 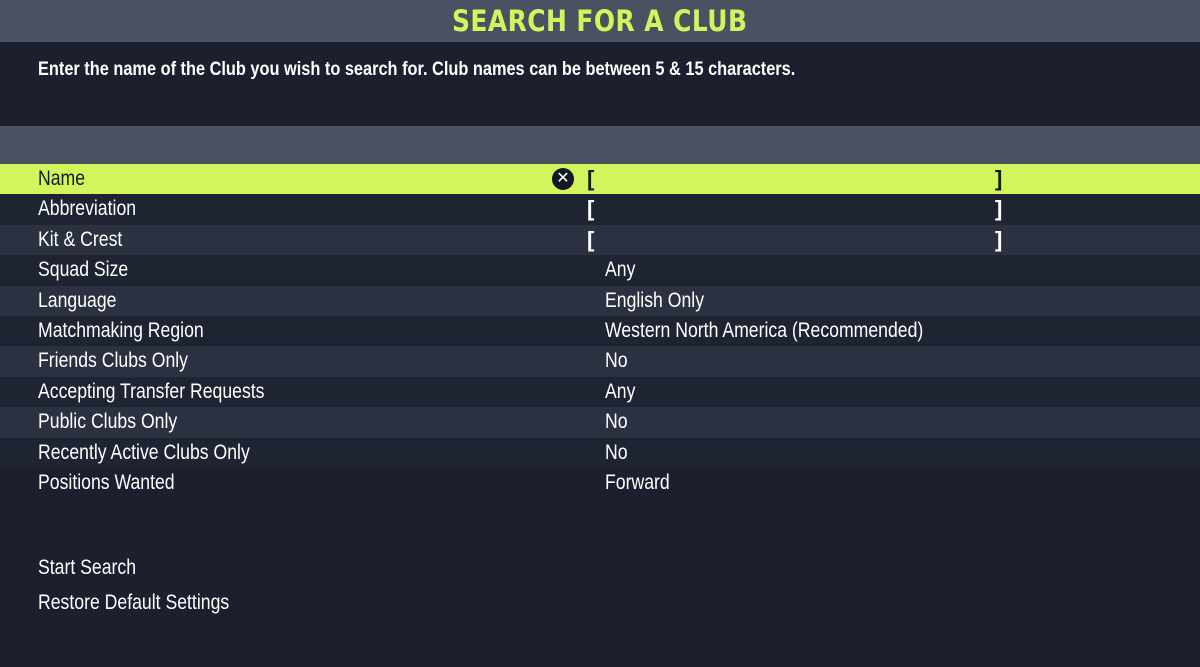 I want to click on accepting-transfer-requests-value: Any, so click(x=620, y=392).